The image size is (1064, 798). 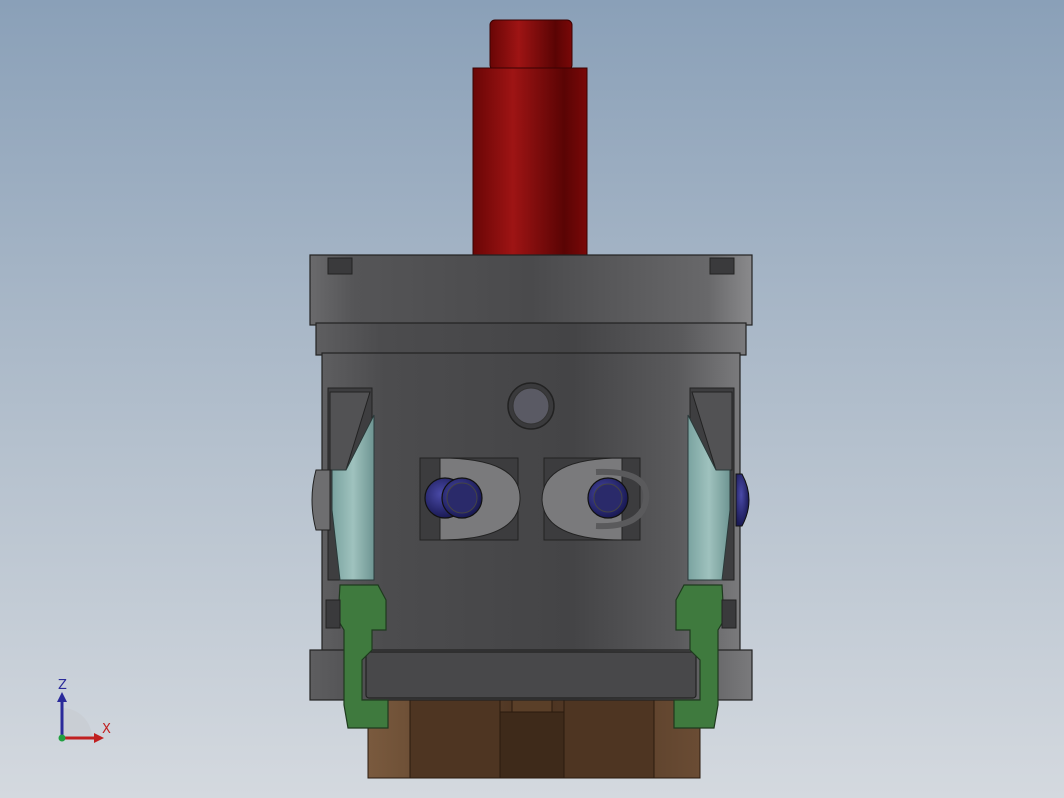 I want to click on red-shaft, so click(x=530, y=139).